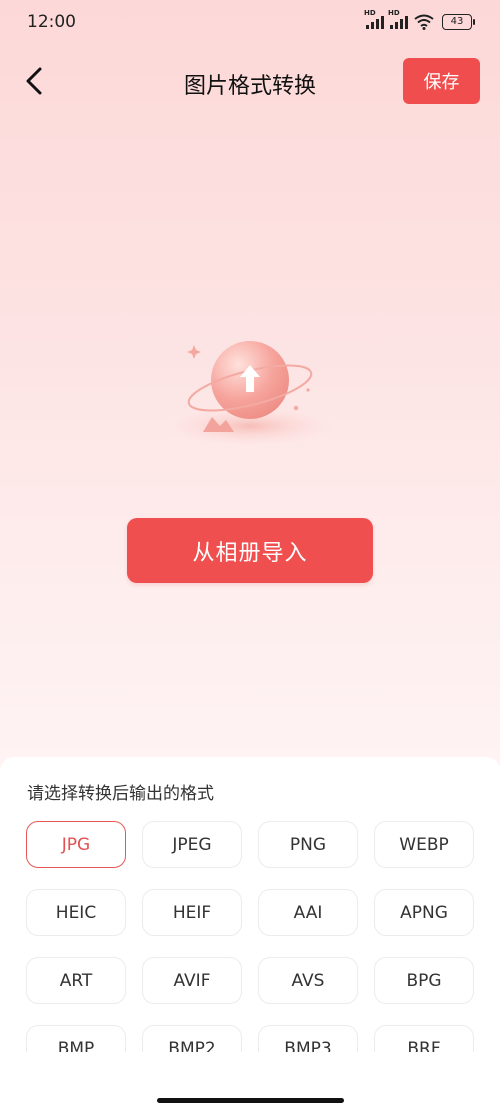 This screenshot has width=500, height=1111. I want to click on import-from-album-button: 从相册导入, so click(250, 550).